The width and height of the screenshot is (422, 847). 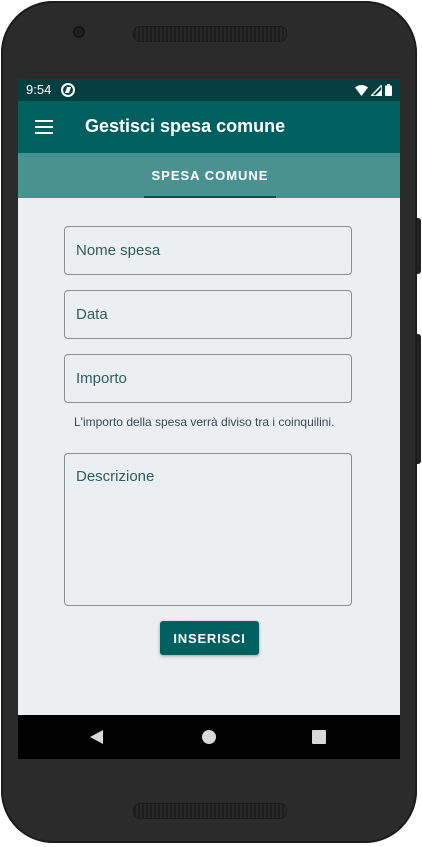 What do you see at coordinates (210, 34) in the screenshot?
I see `earpiece-speaker` at bounding box center [210, 34].